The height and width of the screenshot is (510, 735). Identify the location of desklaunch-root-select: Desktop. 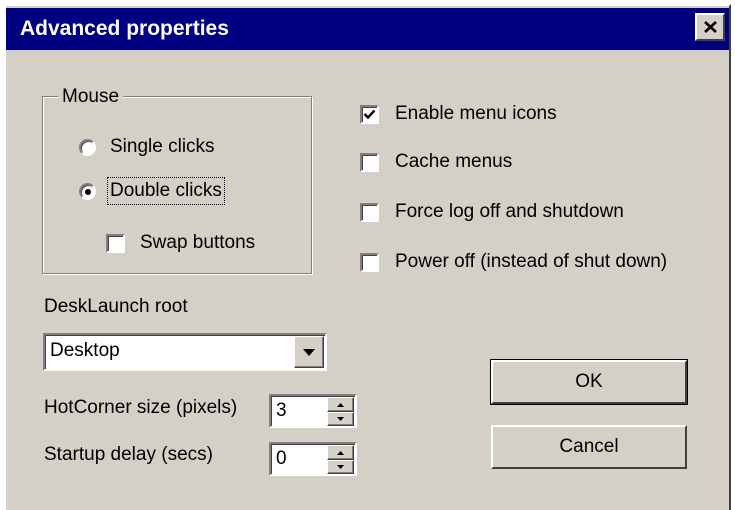
(185, 352).